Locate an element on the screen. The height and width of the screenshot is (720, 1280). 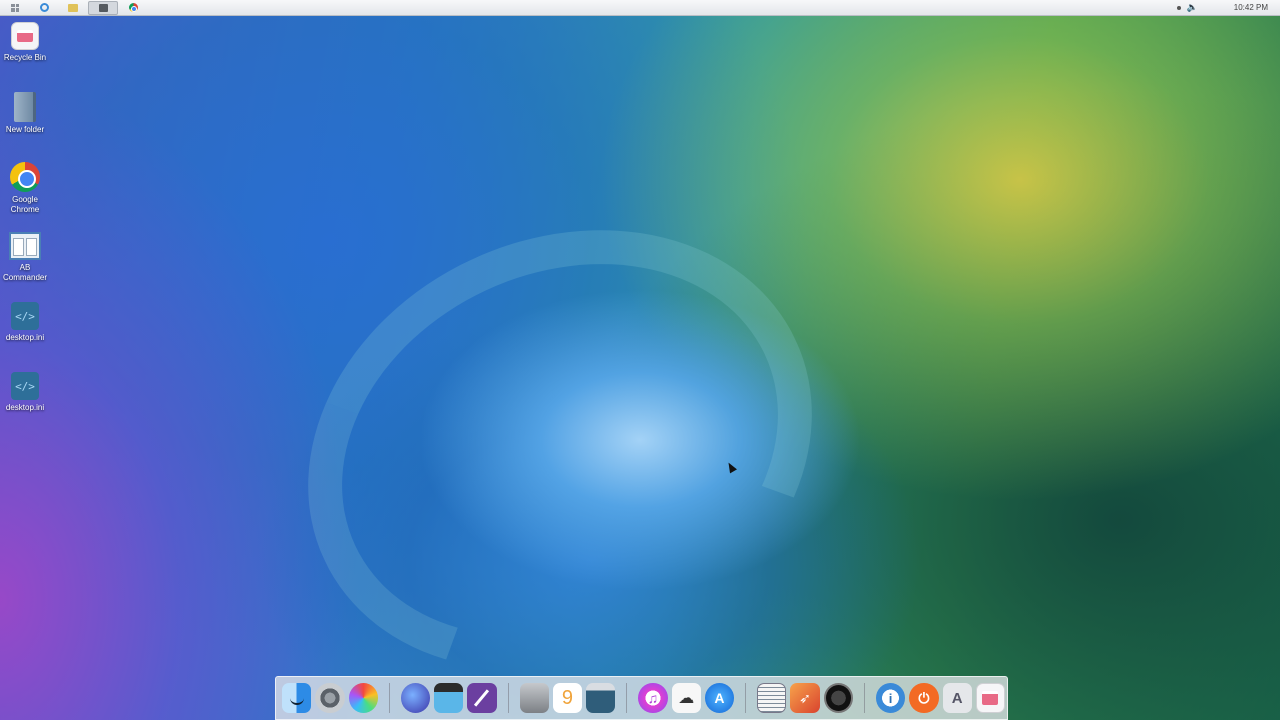
taskbar: 🔈 10:42 PM is located at coordinates (640, 8).